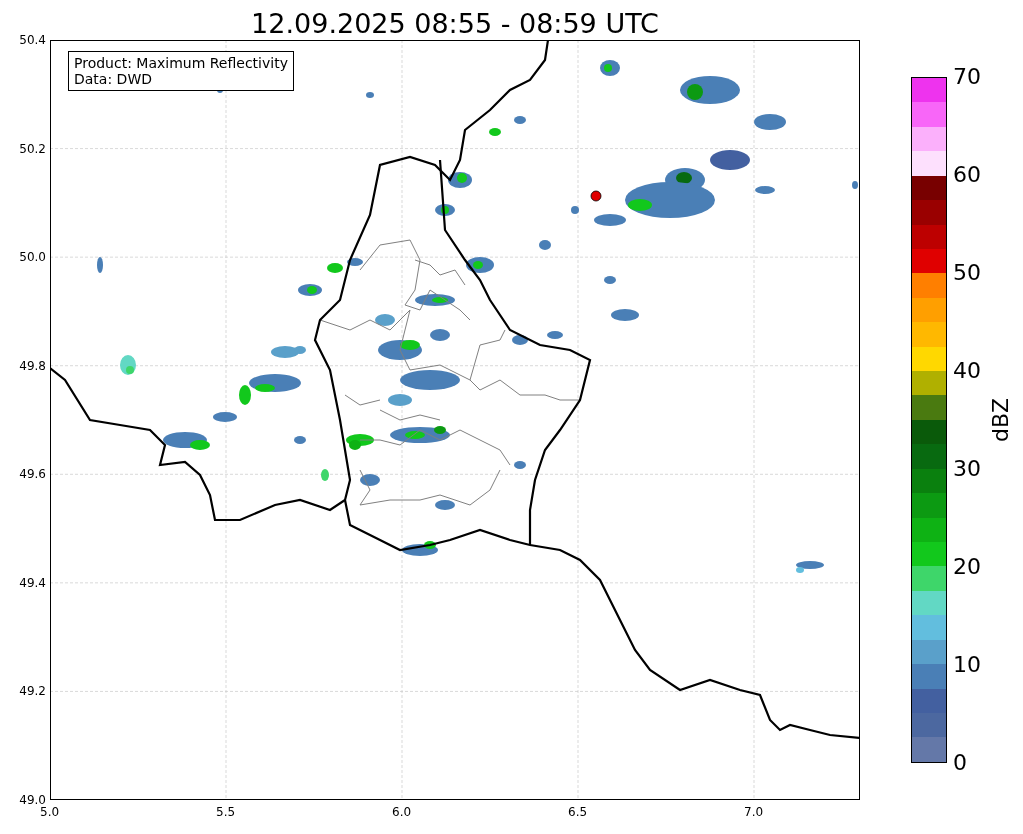 This screenshot has width=1023, height=834. What do you see at coordinates (967, 469) in the screenshot?
I see `colorbar-tick-label: 30` at bounding box center [967, 469].